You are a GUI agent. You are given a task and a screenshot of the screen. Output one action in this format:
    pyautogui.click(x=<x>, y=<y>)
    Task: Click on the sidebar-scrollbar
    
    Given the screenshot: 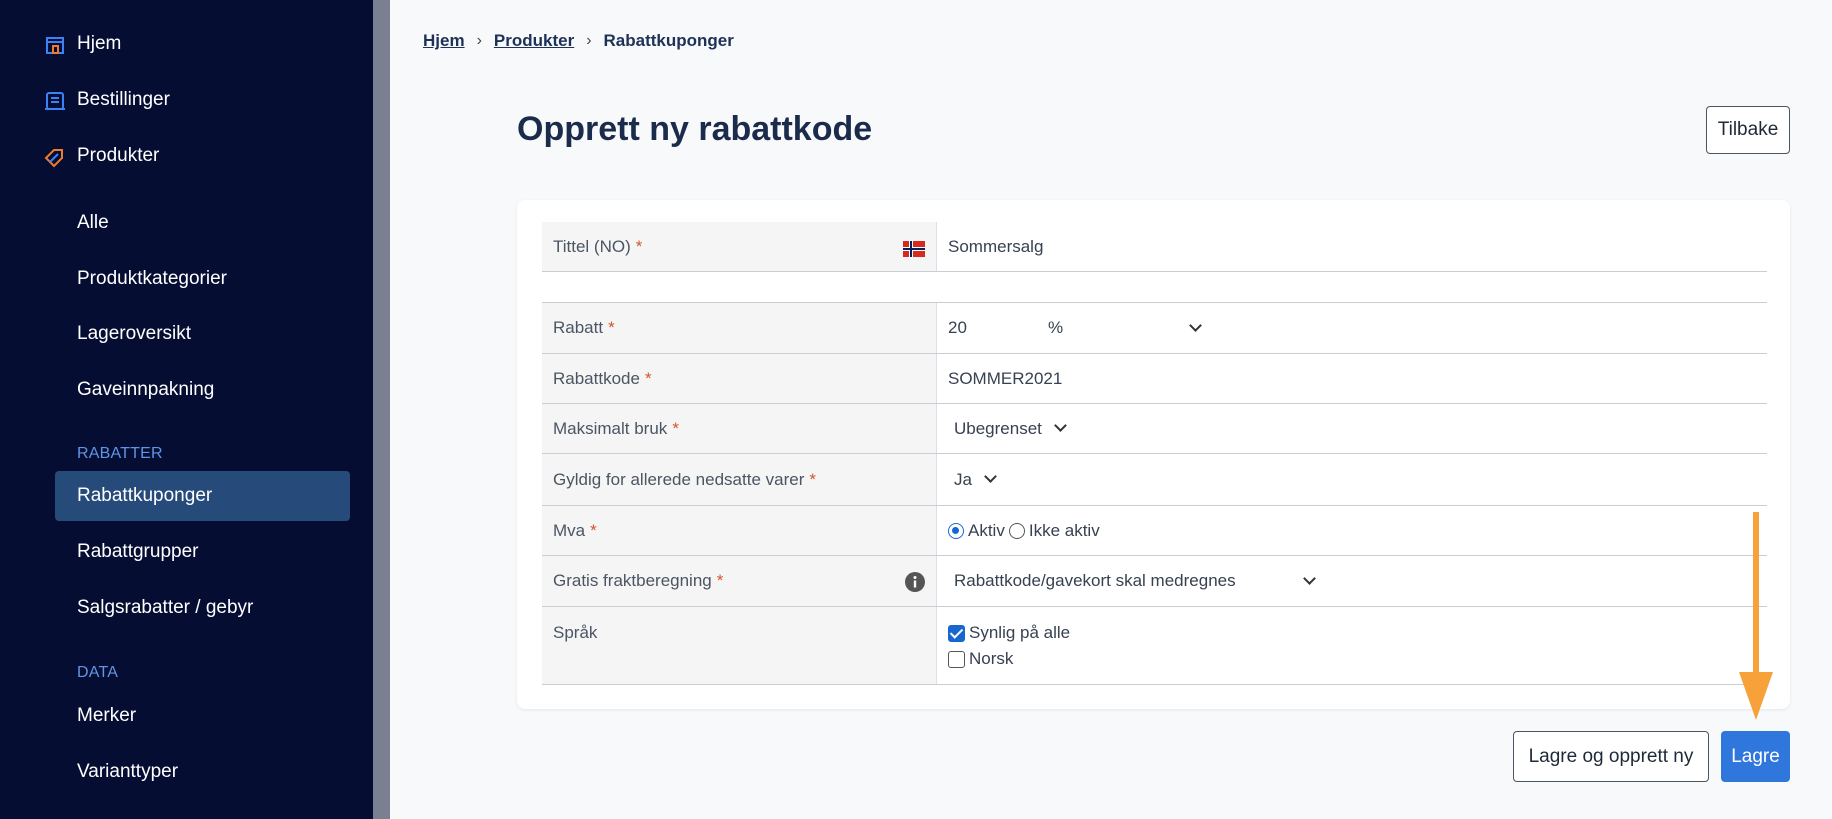 What is the action you would take?
    pyautogui.click(x=381, y=409)
    